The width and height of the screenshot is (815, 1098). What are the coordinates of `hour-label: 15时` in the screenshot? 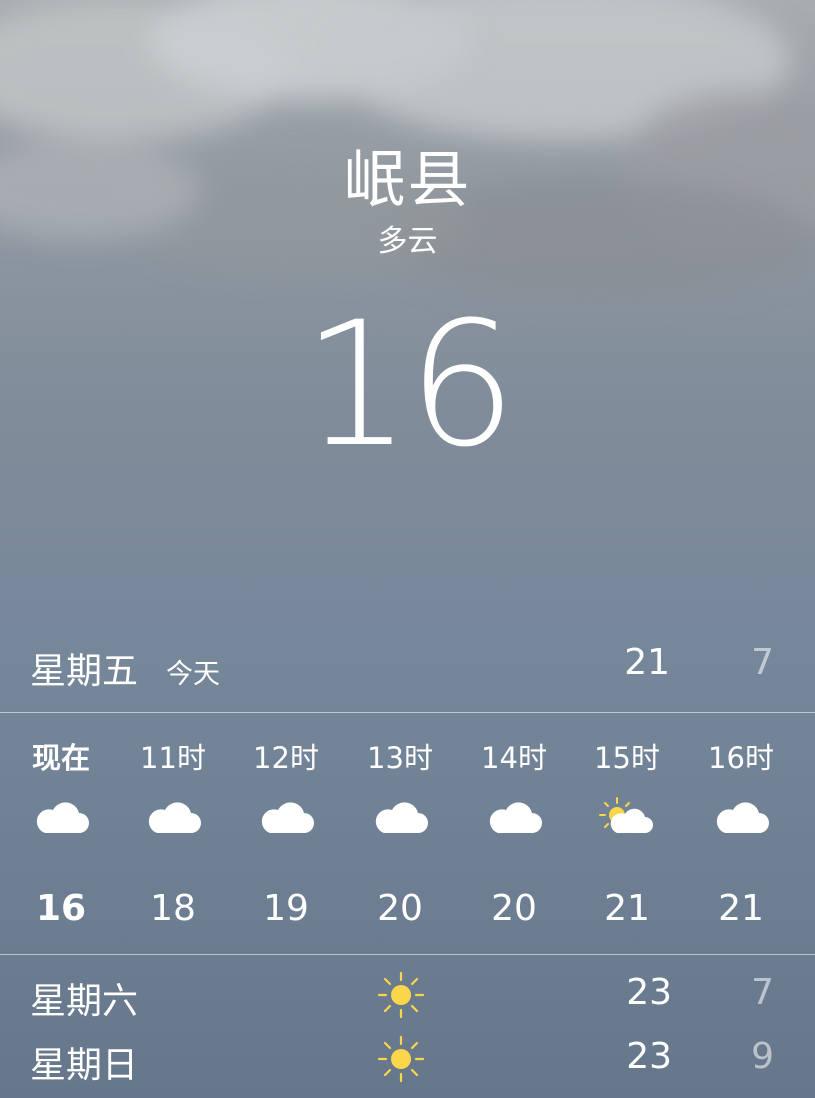 It's located at (627, 758).